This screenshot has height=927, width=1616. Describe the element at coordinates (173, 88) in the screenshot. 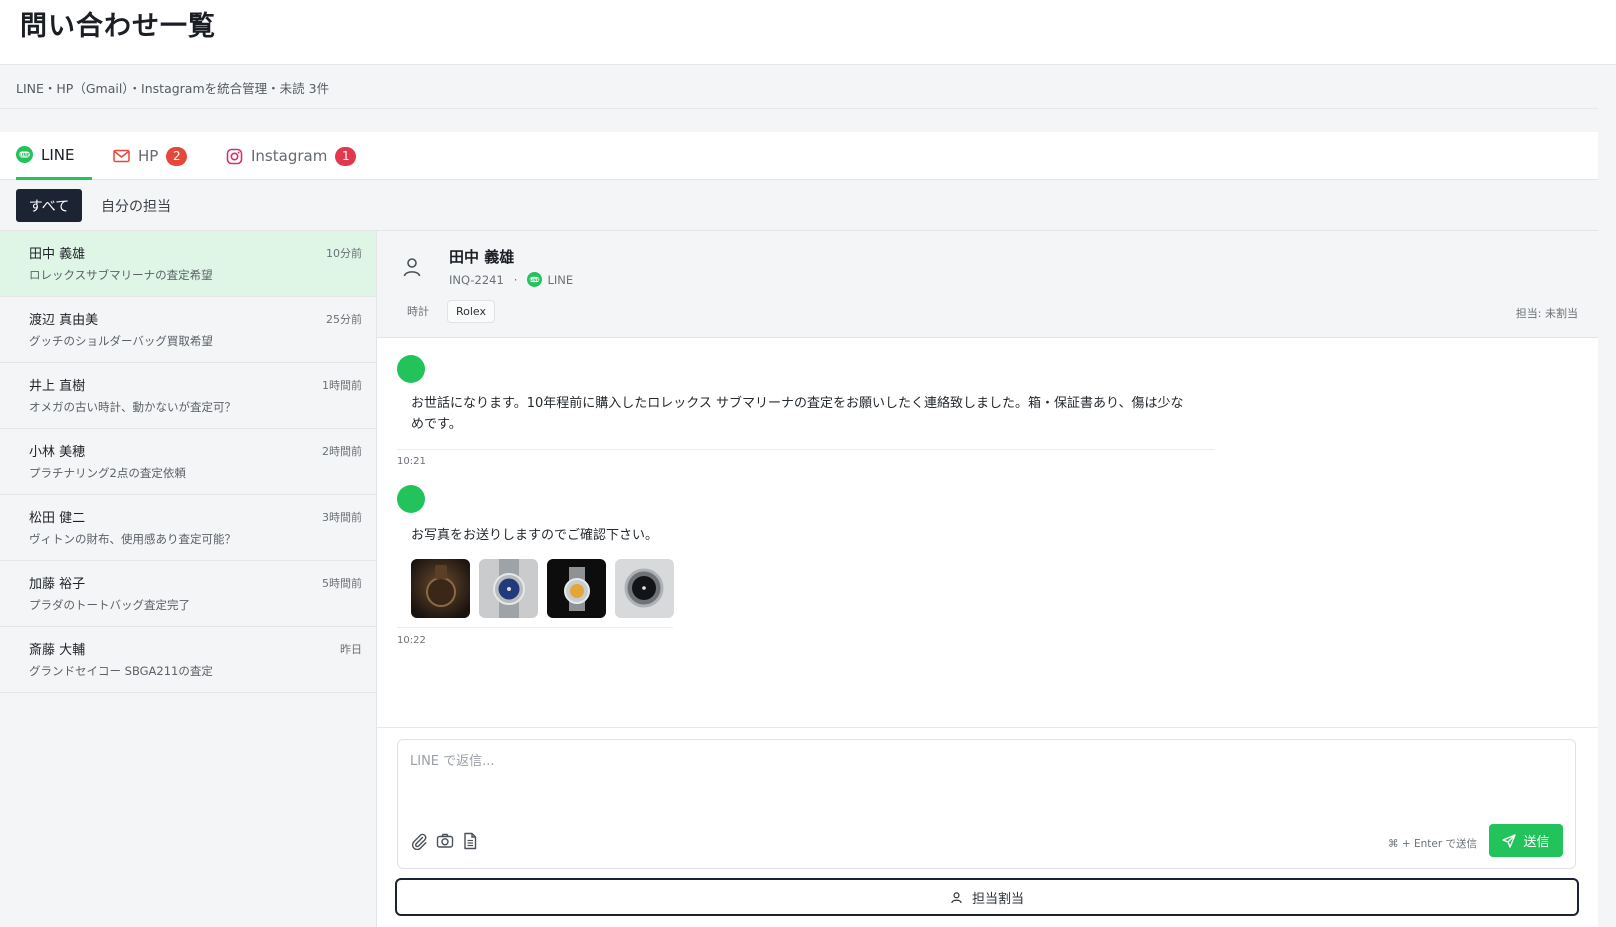

I see `page-subtitle: LINE・HP（Gmail）・Instagramを統合管理・未読 3件` at that location.